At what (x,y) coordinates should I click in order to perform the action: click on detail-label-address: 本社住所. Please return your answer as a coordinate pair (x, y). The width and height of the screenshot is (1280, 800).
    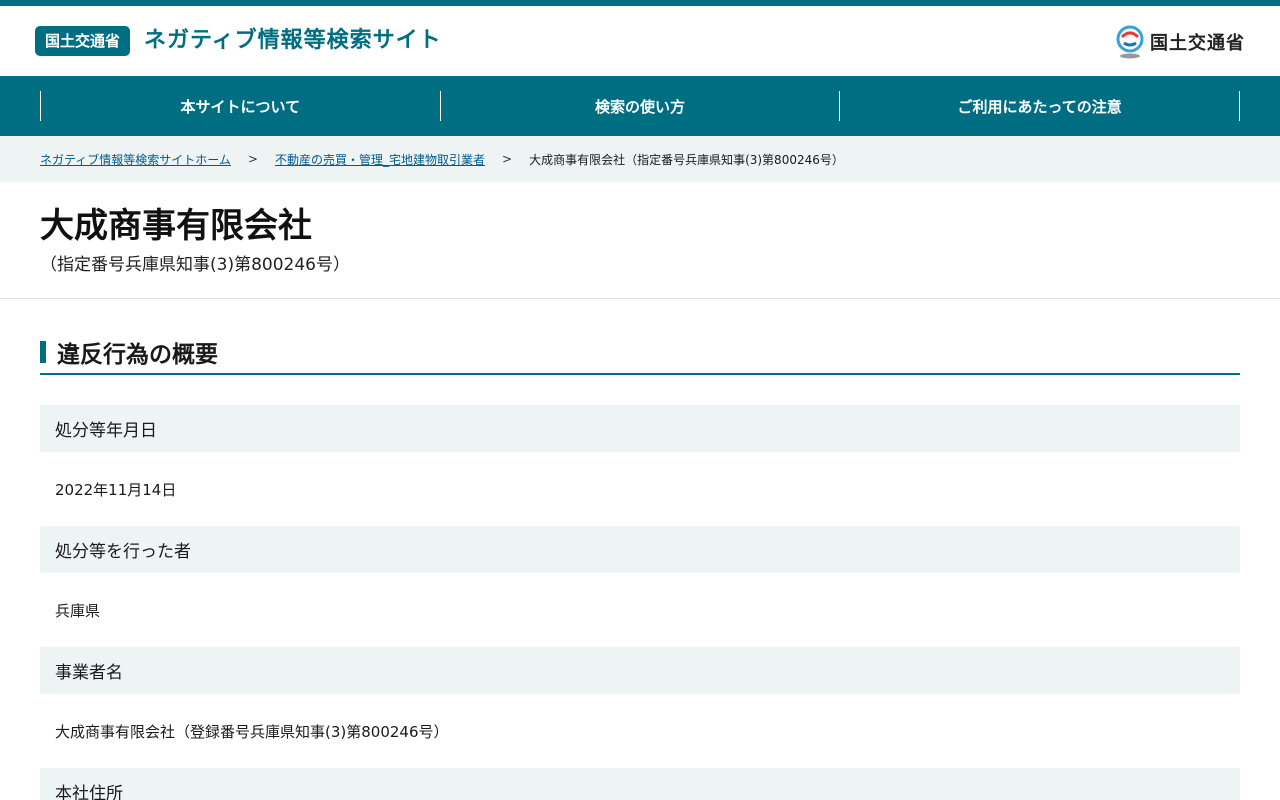
    Looking at the image, I should click on (640, 784).